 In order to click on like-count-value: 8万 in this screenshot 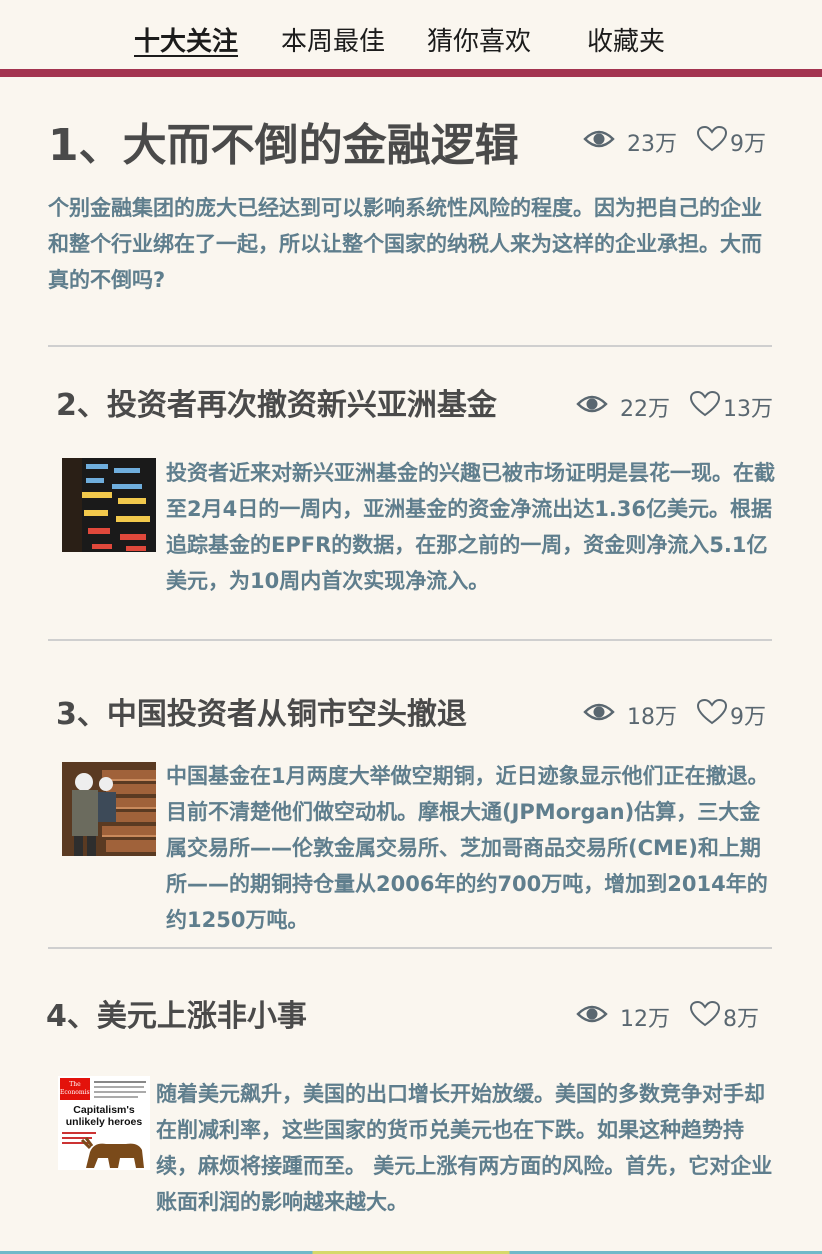, I will do `click(741, 1019)`.